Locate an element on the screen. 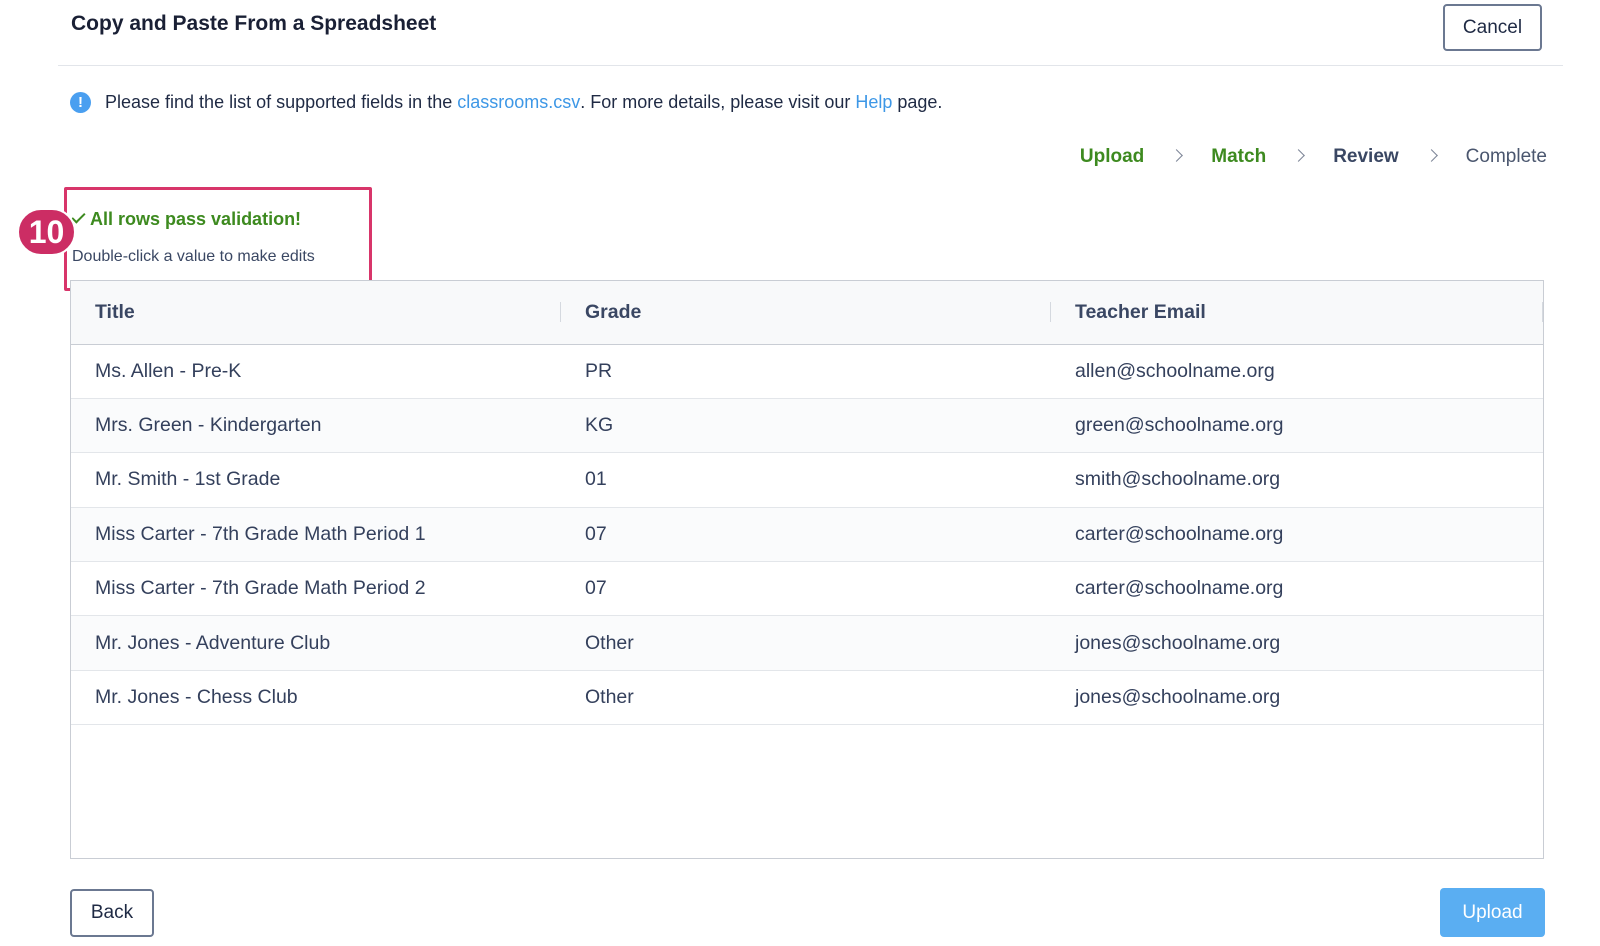 Image resolution: width=1600 pixels, height=946 pixels. cell-teacher-email: smith@schoolname.org is located at coordinates (1297, 480).